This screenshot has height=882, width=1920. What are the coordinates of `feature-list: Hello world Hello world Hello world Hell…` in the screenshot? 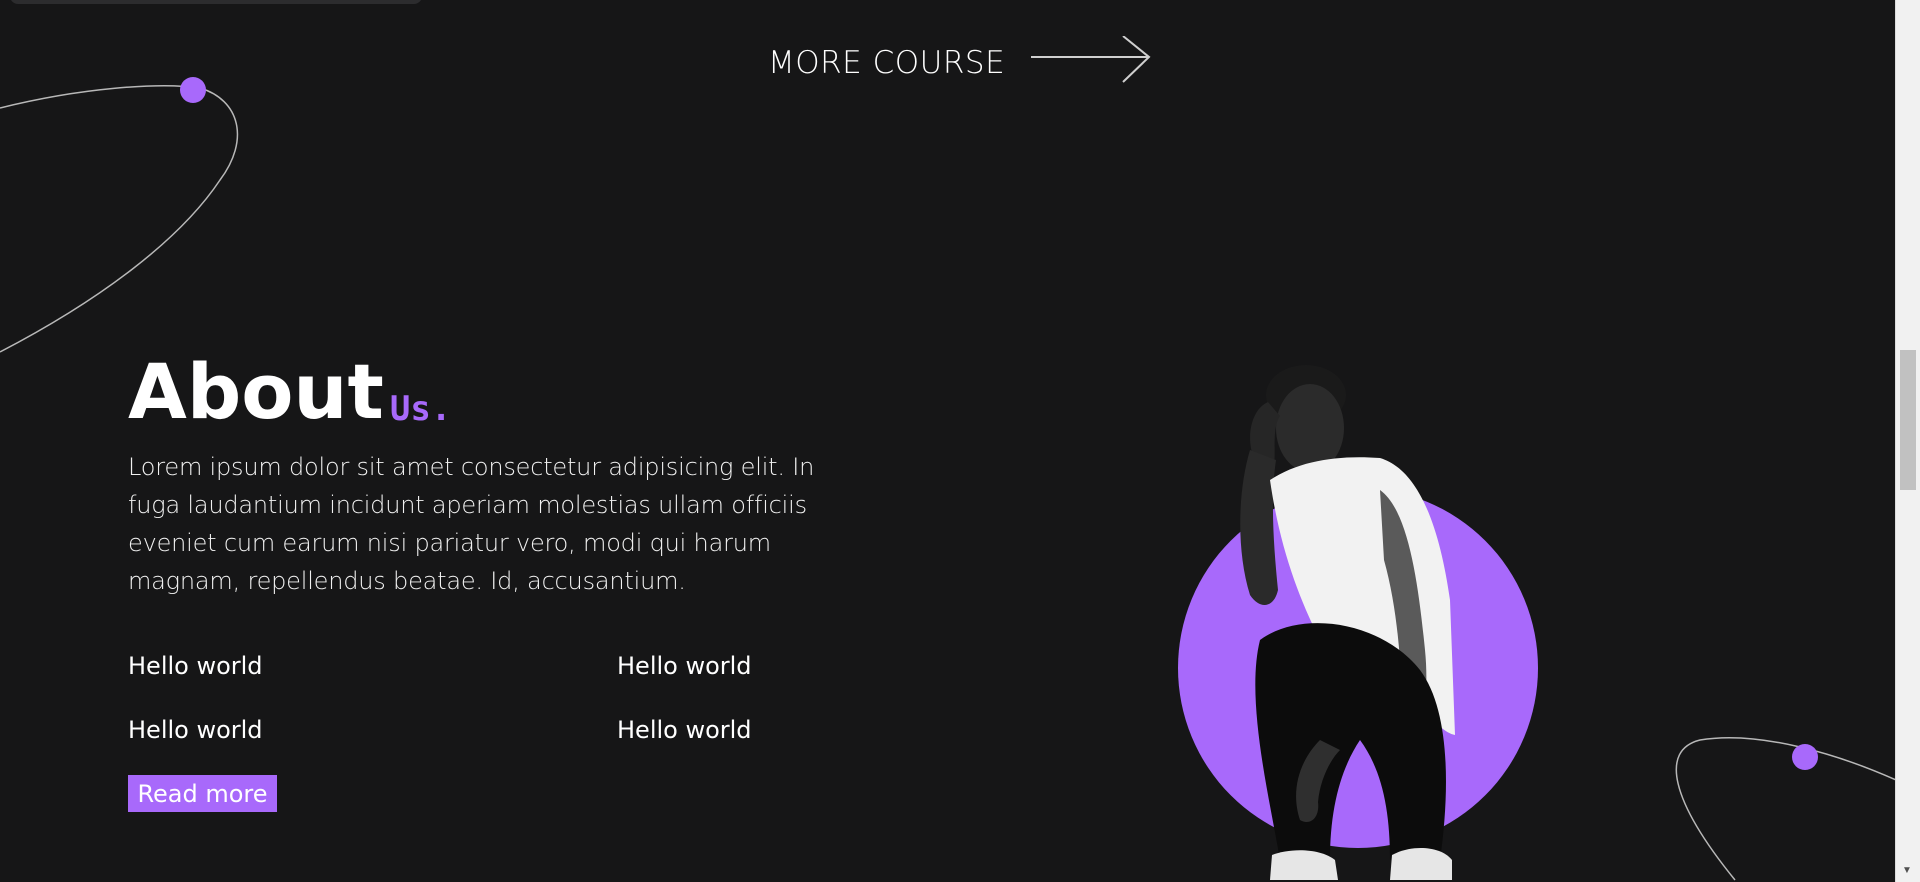 It's located at (478, 703).